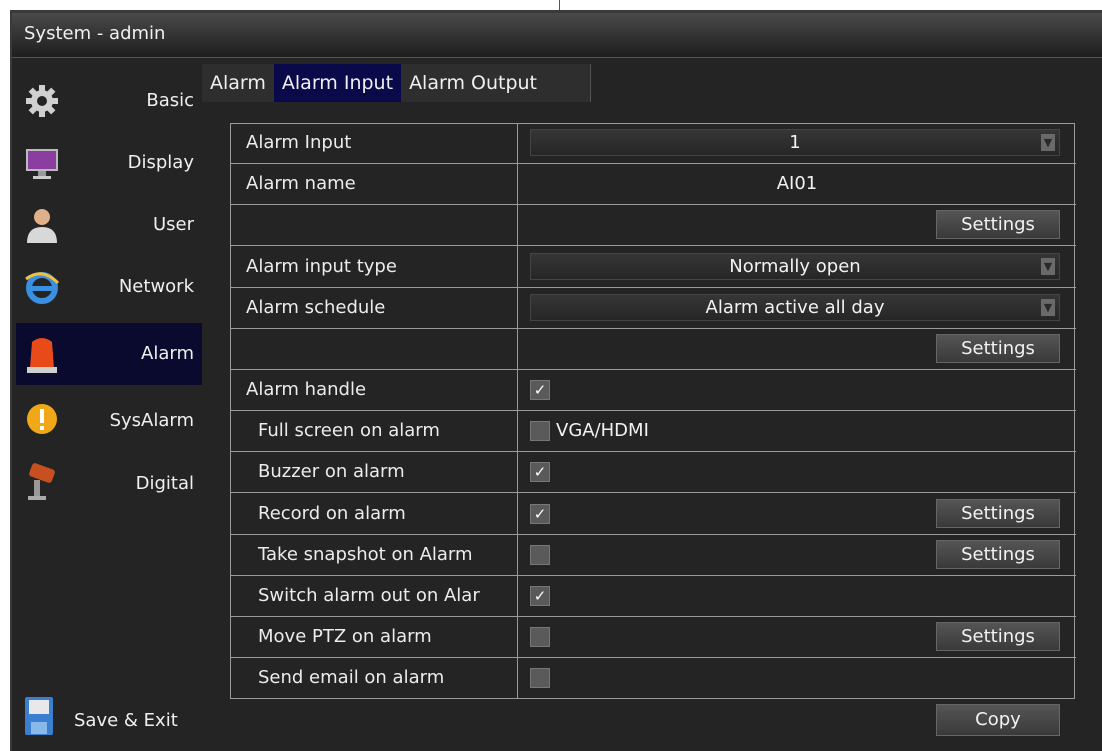 Image resolution: width=1102 pixels, height=751 pixels. What do you see at coordinates (42, 482) in the screenshot?
I see `camera-icon` at bounding box center [42, 482].